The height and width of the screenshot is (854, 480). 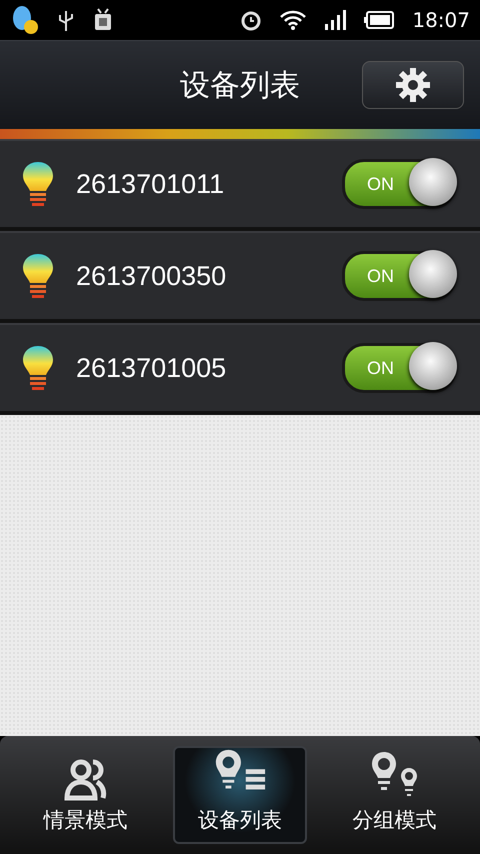 What do you see at coordinates (85, 780) in the screenshot?
I see `people-icon` at bounding box center [85, 780].